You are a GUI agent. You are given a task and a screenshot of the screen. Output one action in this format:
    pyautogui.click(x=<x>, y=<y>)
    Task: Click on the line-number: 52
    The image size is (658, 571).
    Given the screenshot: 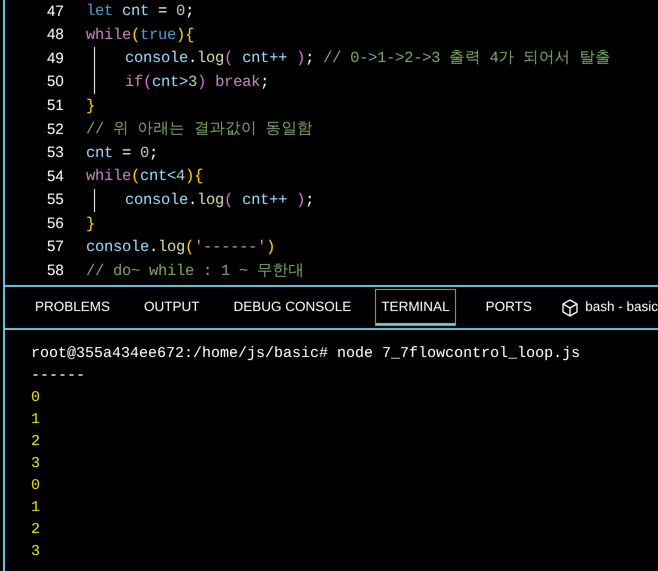 What is the action you would take?
    pyautogui.click(x=56, y=130)
    